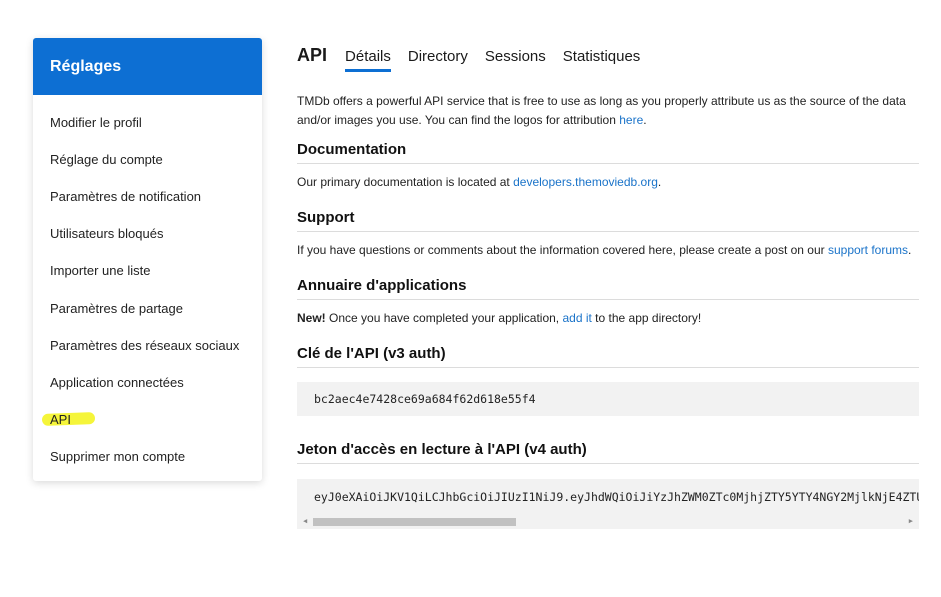 Image resolution: width=941 pixels, height=597 pixels. What do you see at coordinates (96, 123) in the screenshot?
I see `sidebar-item-label: Modifier le profil` at bounding box center [96, 123].